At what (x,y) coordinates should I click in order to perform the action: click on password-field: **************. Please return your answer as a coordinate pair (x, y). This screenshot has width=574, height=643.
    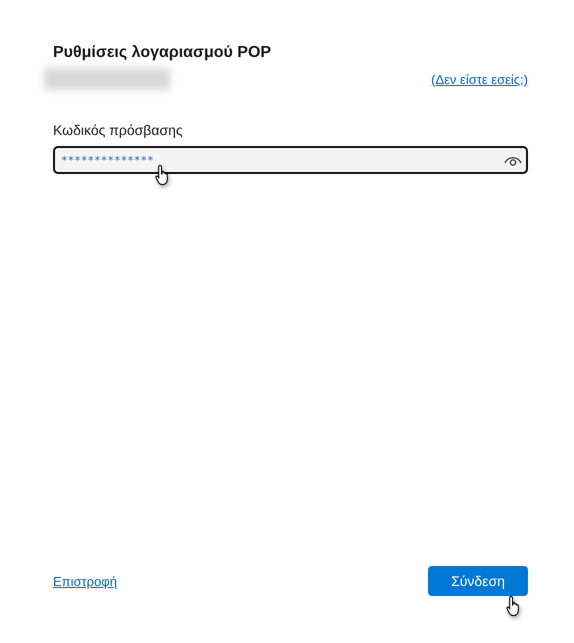
    Looking at the image, I should click on (290, 160).